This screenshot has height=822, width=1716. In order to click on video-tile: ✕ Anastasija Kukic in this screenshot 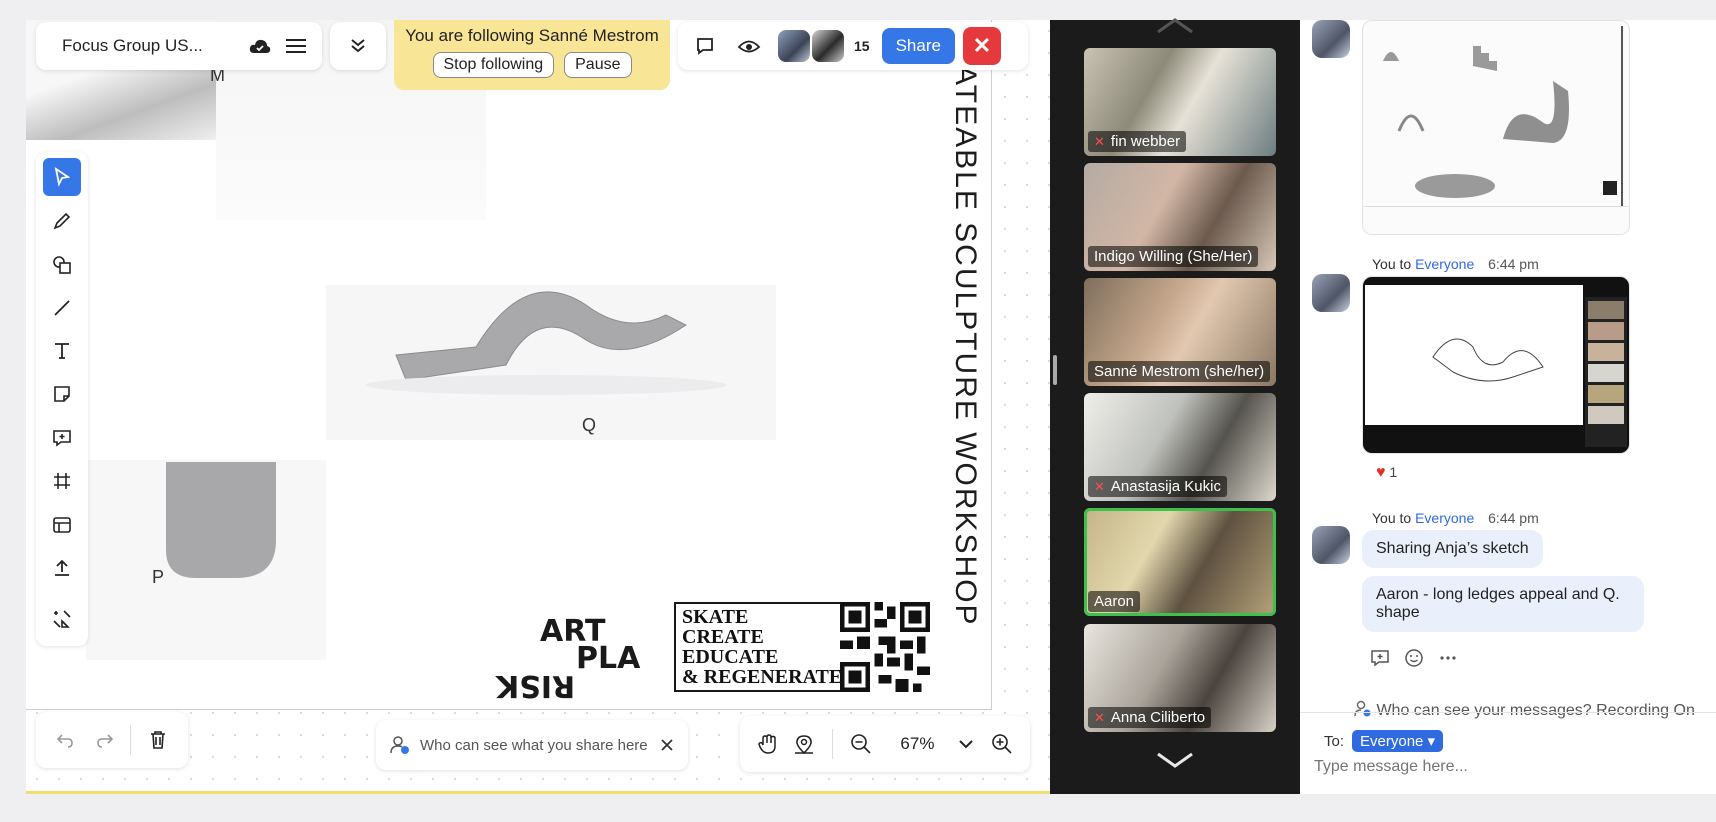, I will do `click(1180, 447)`.